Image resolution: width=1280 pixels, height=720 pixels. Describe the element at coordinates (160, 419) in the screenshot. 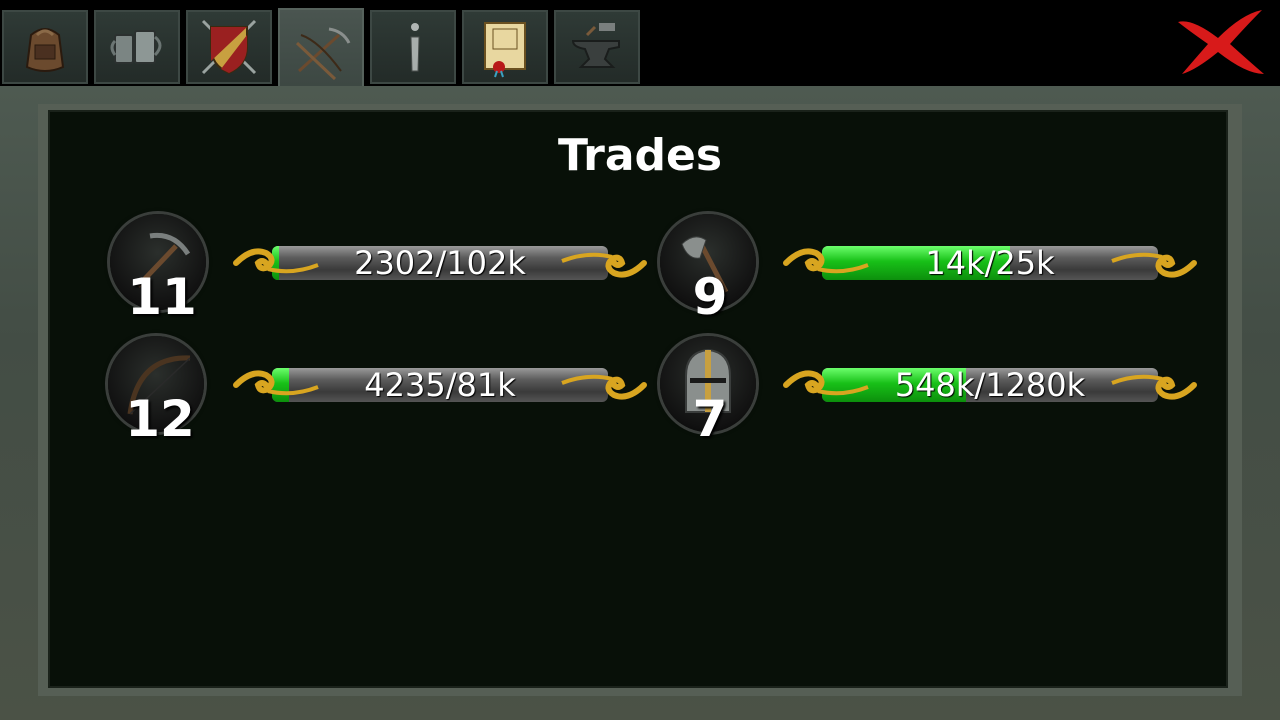

I see `trade-level: 12` at that location.